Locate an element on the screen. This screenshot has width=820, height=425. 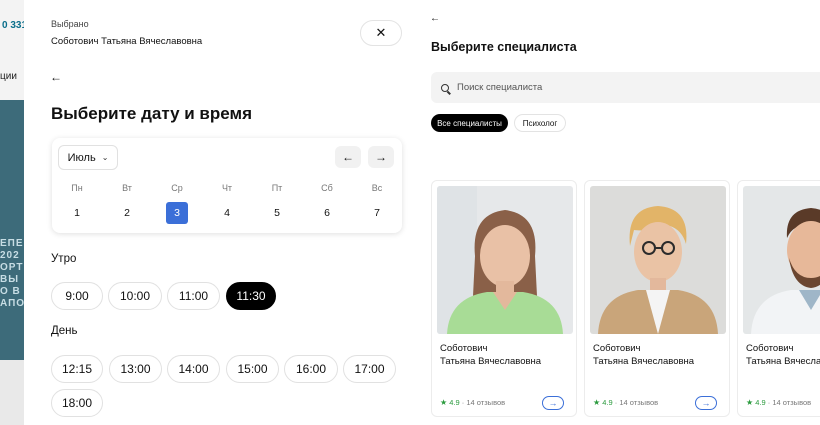
background-banner-text: ЕПЕ 202 ОРТ ВЫ О В АПО is located at coordinates (12, 274).